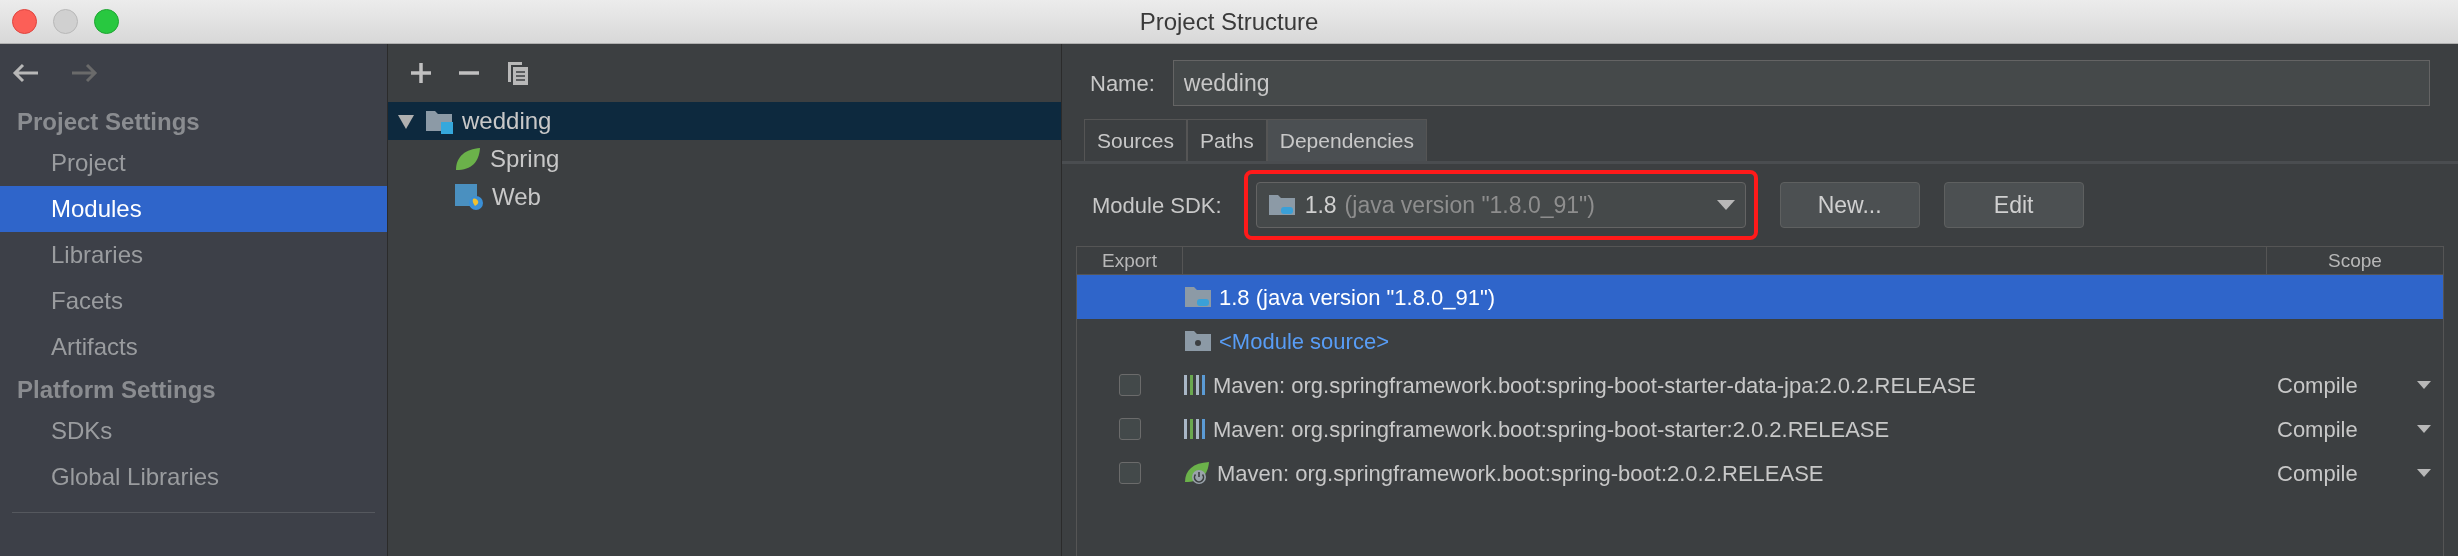 The image size is (2458, 556). What do you see at coordinates (193, 255) in the screenshot?
I see `sidebar-item: Libraries` at bounding box center [193, 255].